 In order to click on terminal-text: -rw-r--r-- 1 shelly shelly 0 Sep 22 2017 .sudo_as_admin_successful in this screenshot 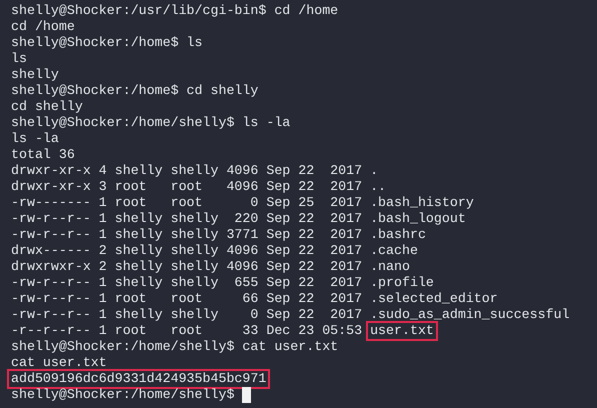, I will do `click(290, 315)`.